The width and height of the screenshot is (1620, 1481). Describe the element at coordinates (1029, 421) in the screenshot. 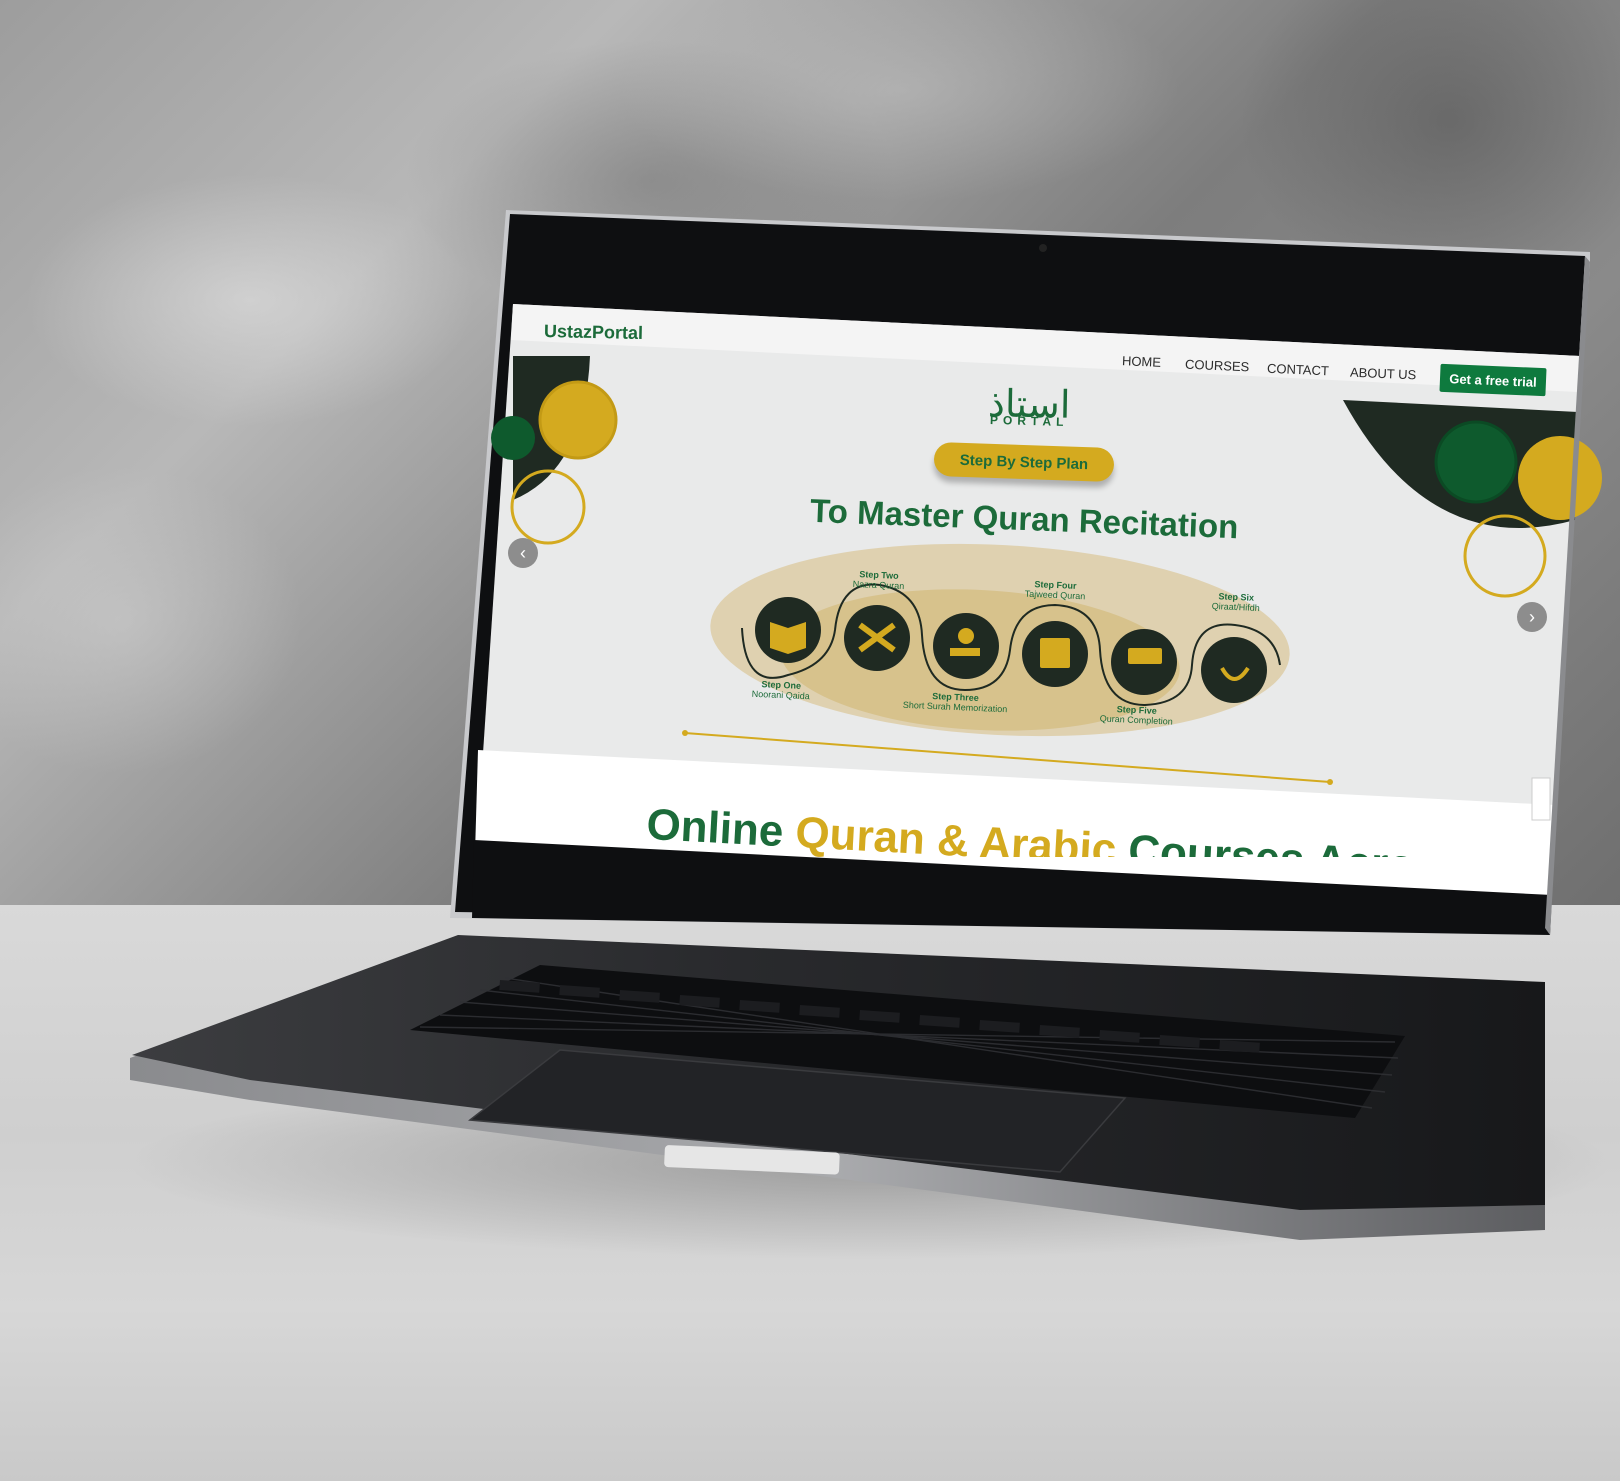

I see `brand-portal-label: PORTAL` at that location.